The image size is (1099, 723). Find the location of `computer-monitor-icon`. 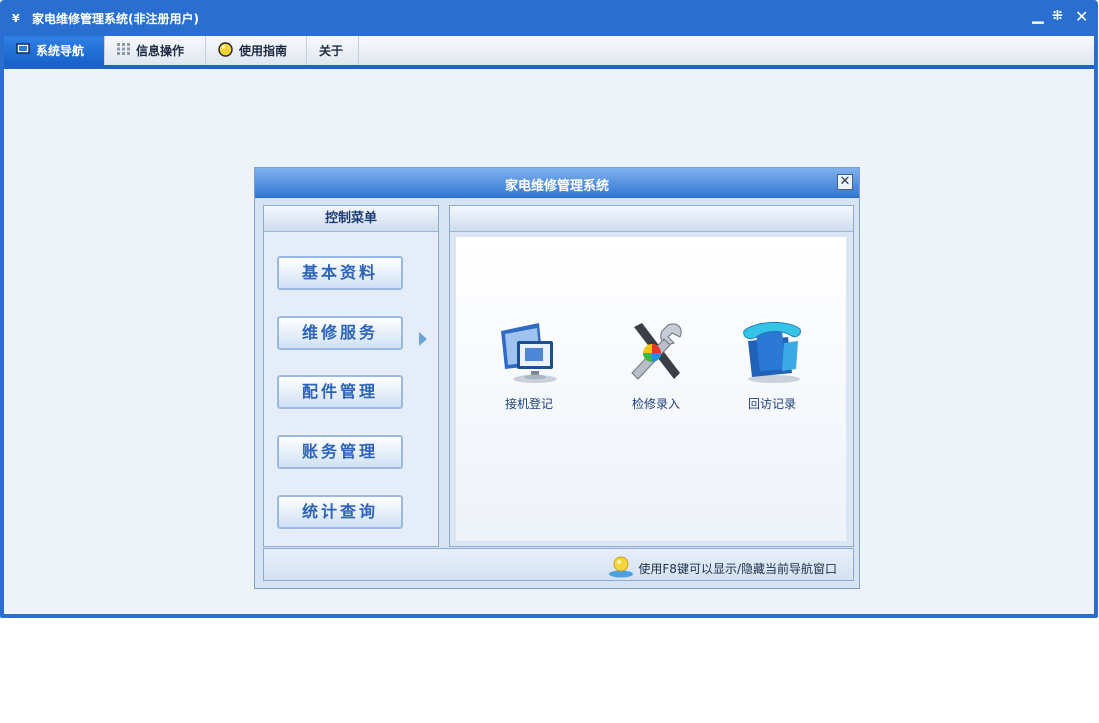

computer-monitor-icon is located at coordinates (529, 352).